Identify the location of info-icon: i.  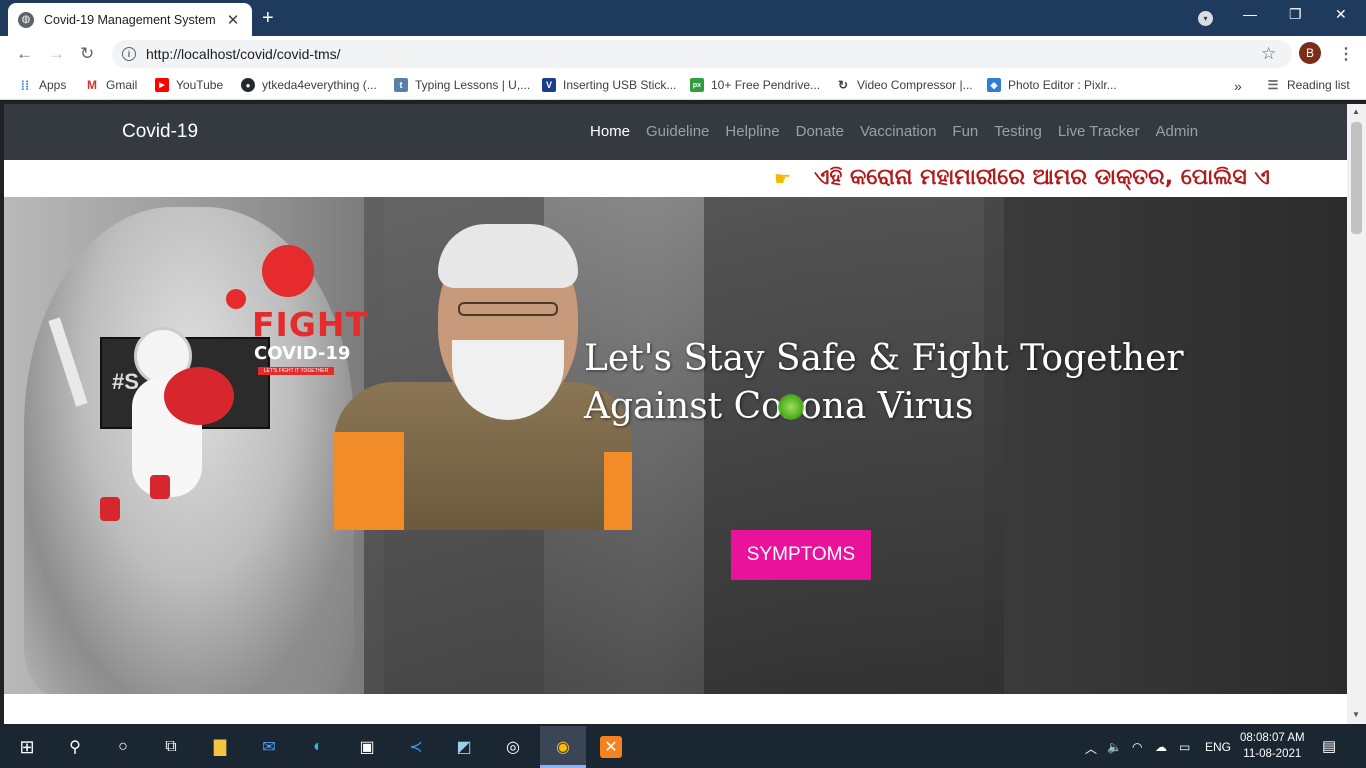
(129, 54).